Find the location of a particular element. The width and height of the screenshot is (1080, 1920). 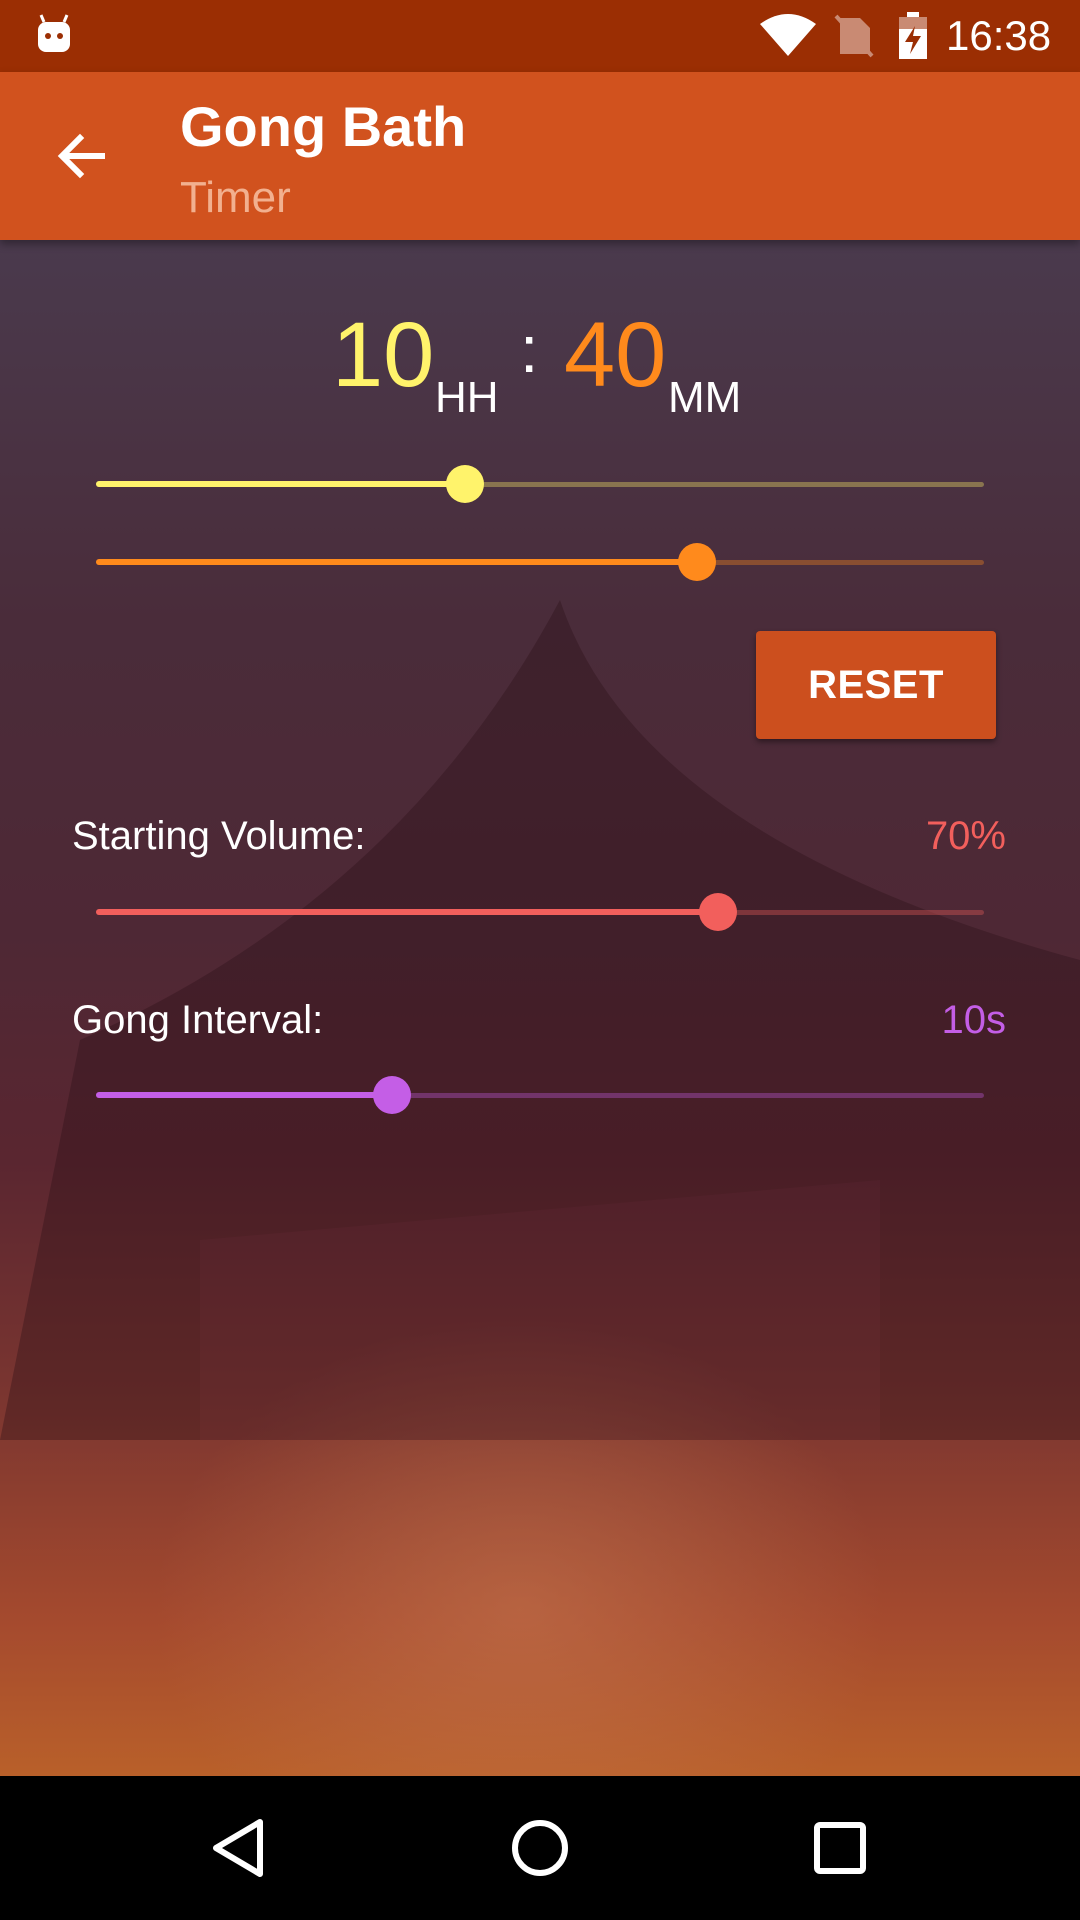

hours-value: 10 is located at coordinates (383, 355).